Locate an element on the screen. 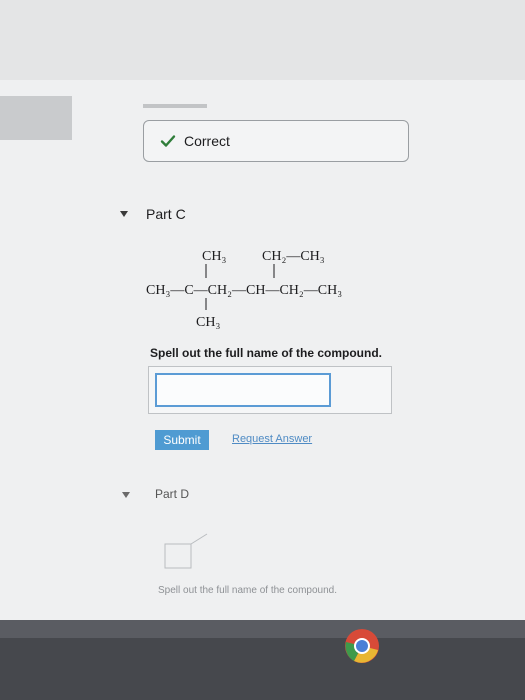 The height and width of the screenshot is (700, 525). browser-top-area is located at coordinates (262, 40).